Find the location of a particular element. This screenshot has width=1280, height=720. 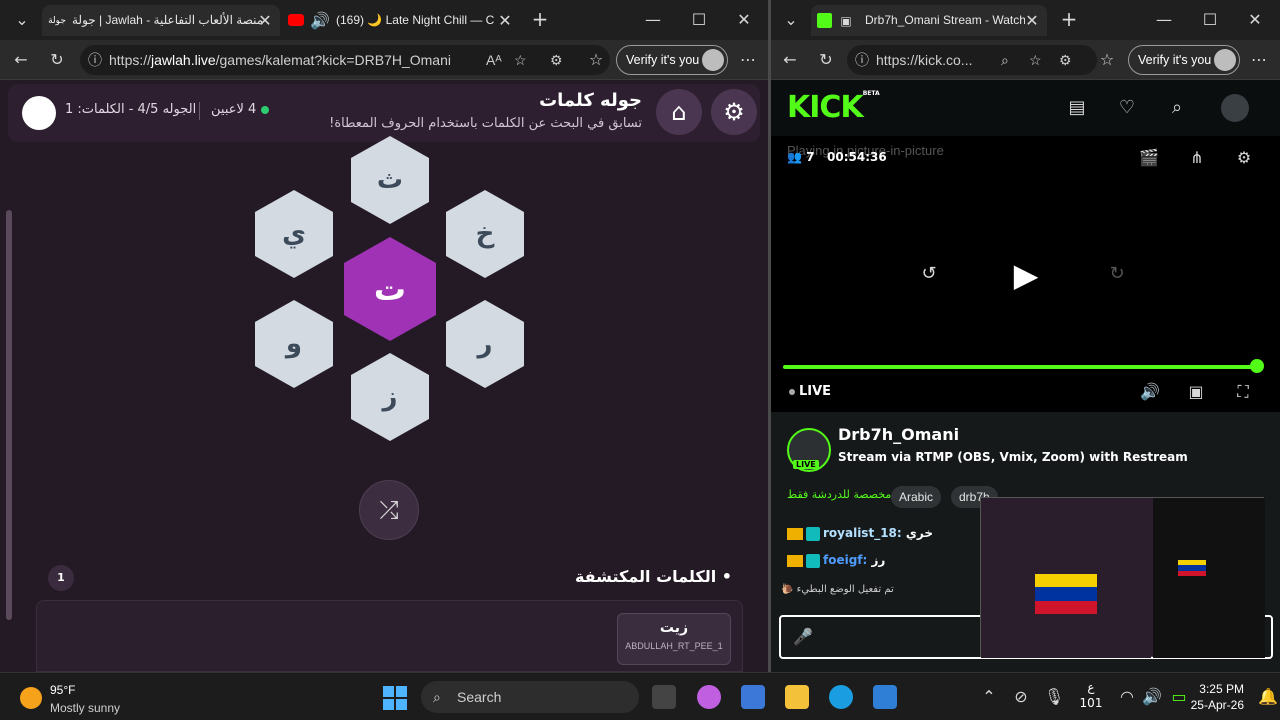

player-settings-icon: ⚙ is located at coordinates (1244, 158).